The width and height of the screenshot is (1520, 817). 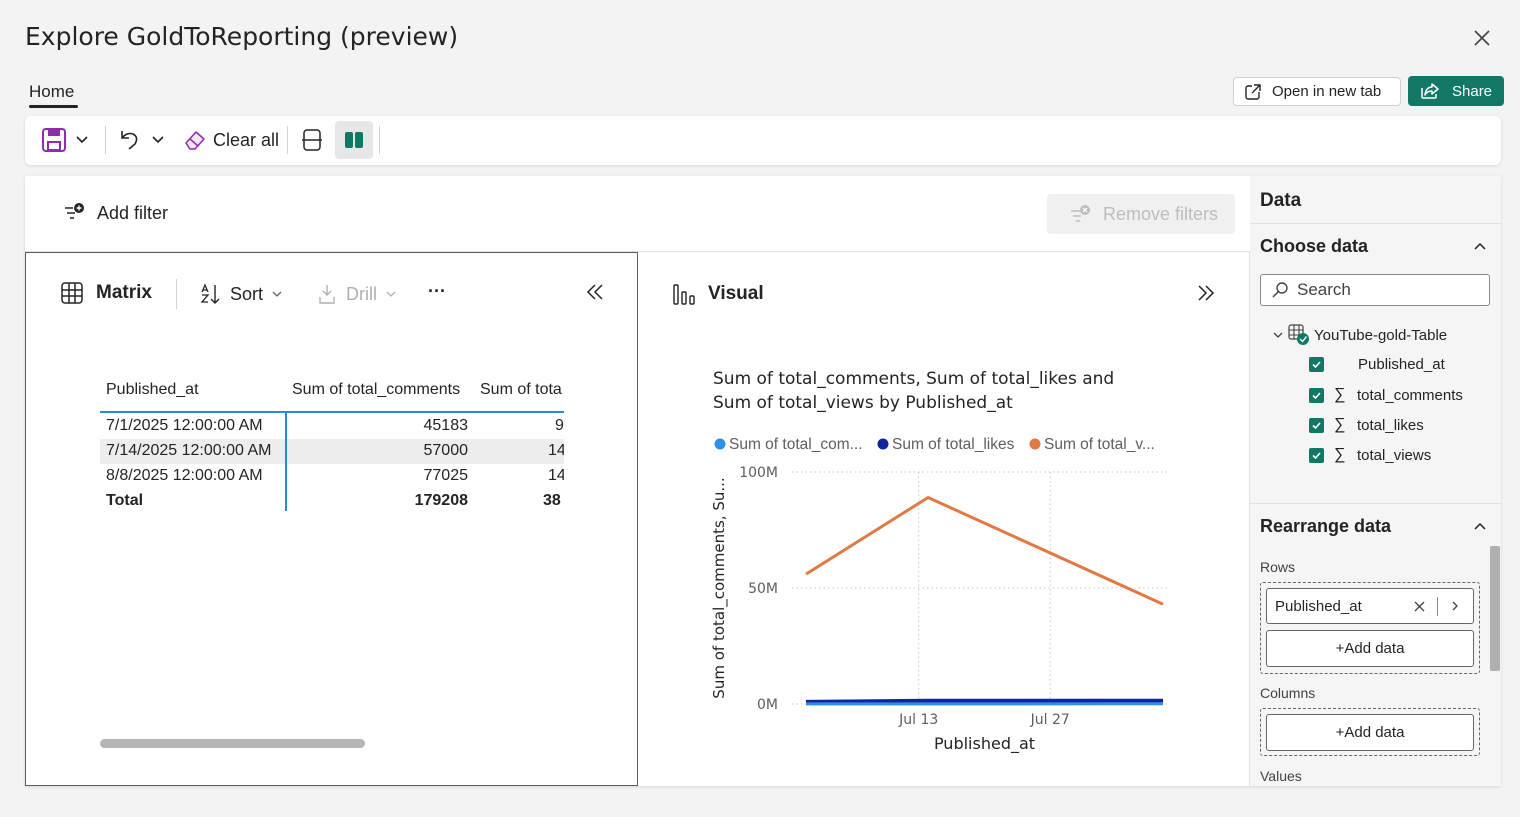 I want to click on chevron-double-right-icon, so click(x=1206, y=293).